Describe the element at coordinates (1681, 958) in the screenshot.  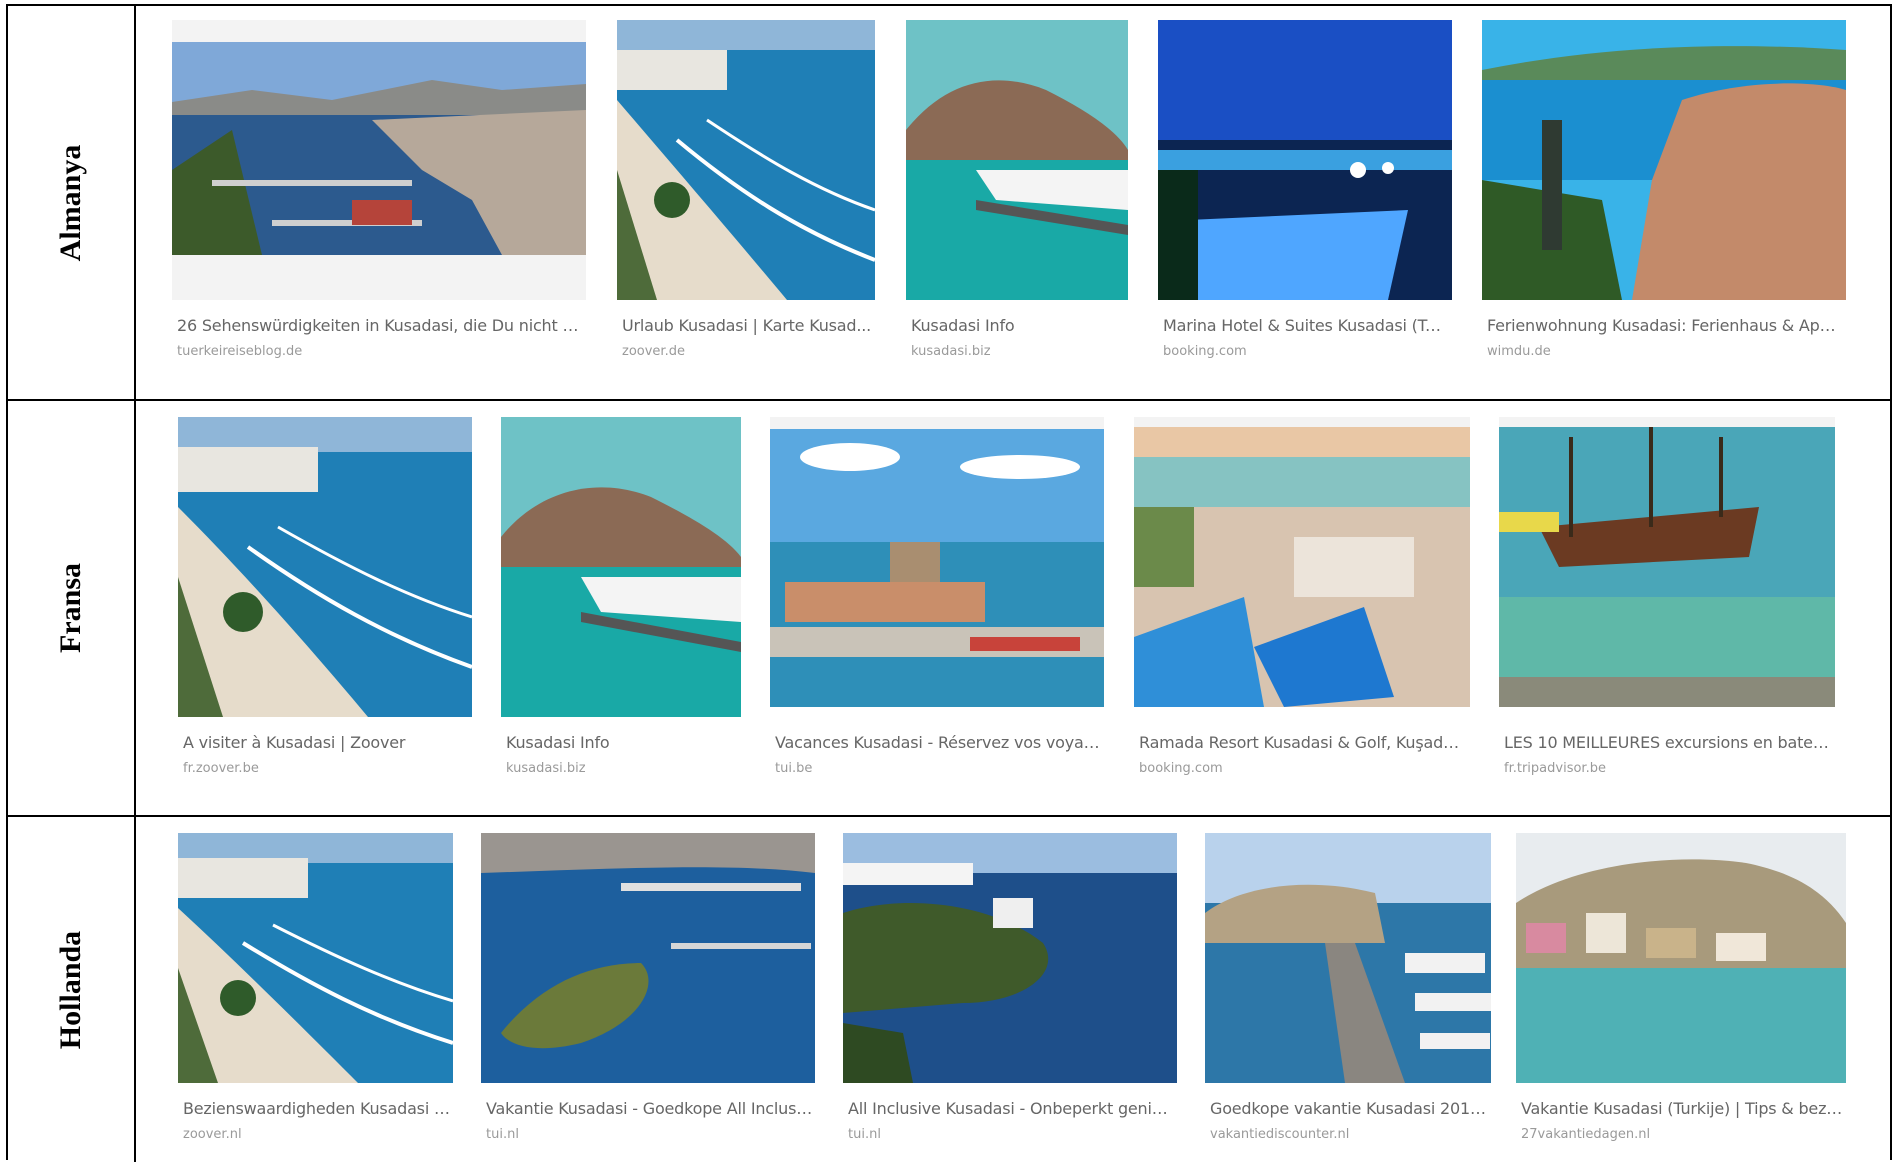
I see `hillside-town-icon` at that location.